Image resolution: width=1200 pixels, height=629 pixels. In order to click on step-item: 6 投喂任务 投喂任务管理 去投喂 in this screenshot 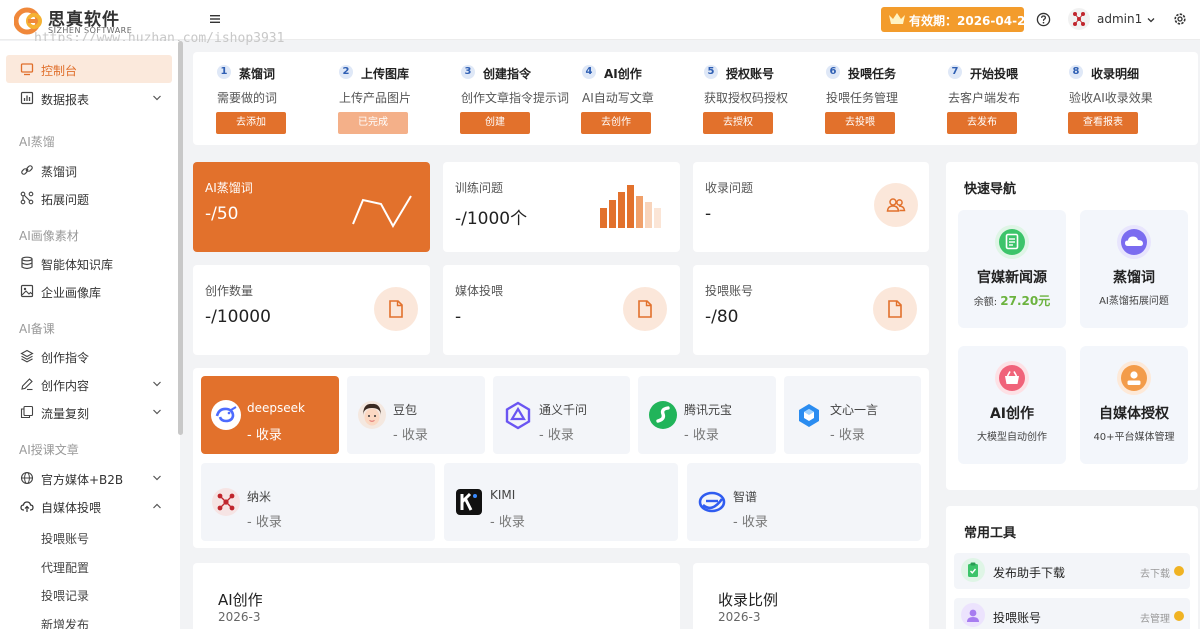, I will do `click(863, 98)`.